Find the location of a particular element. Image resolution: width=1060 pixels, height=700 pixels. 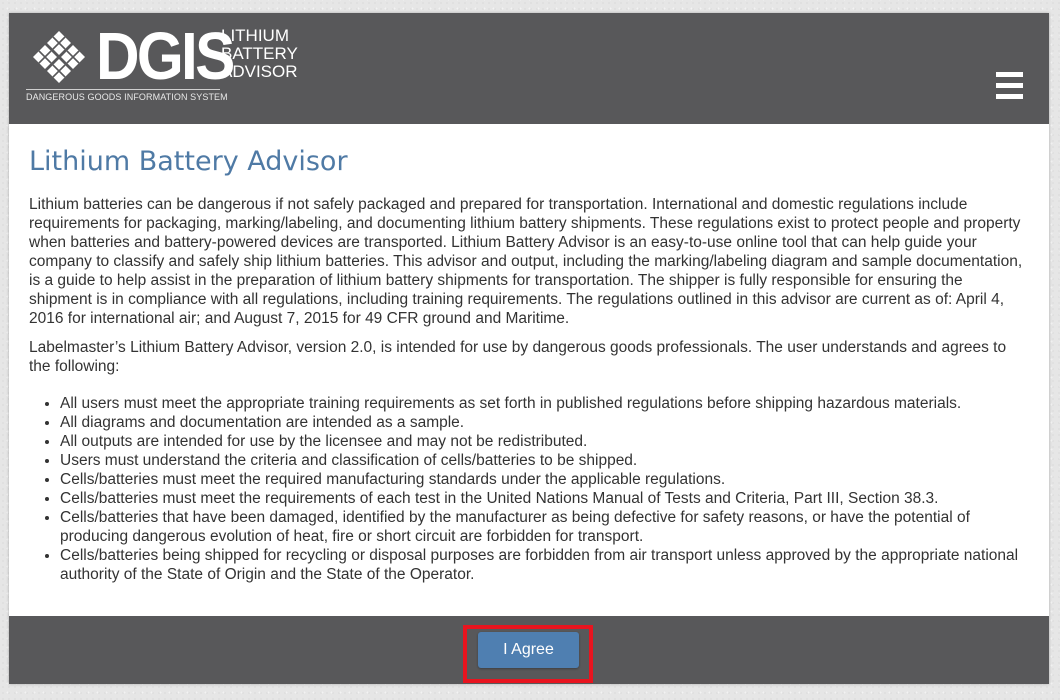

logo-product-name: LITHIUM BATTERY ADVISOR is located at coordinates (259, 54).